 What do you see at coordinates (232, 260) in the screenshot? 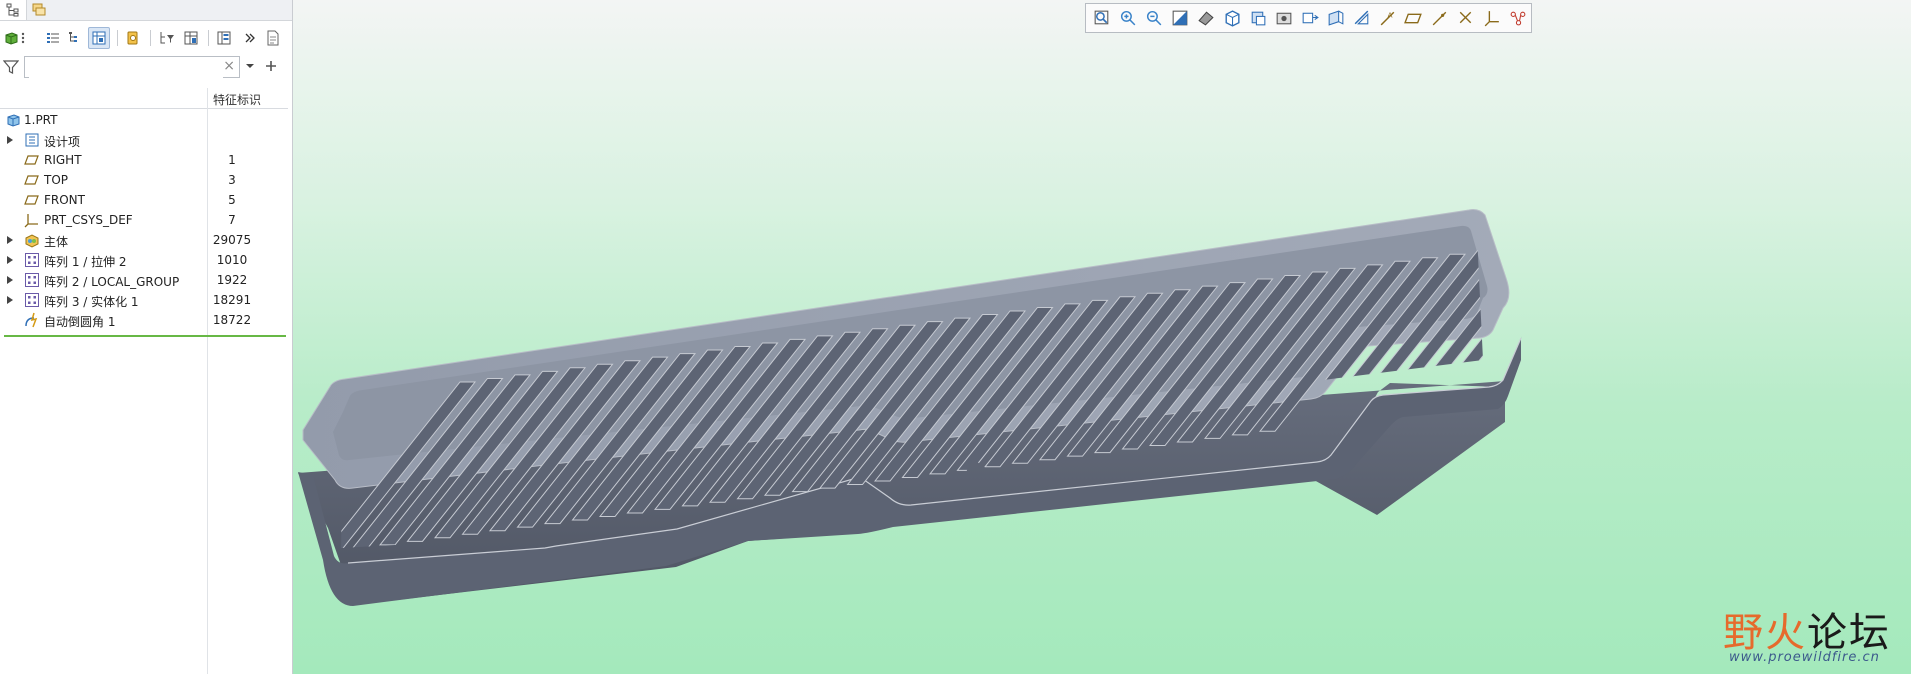
I see `tree-item-feature-id: 1010` at bounding box center [232, 260].